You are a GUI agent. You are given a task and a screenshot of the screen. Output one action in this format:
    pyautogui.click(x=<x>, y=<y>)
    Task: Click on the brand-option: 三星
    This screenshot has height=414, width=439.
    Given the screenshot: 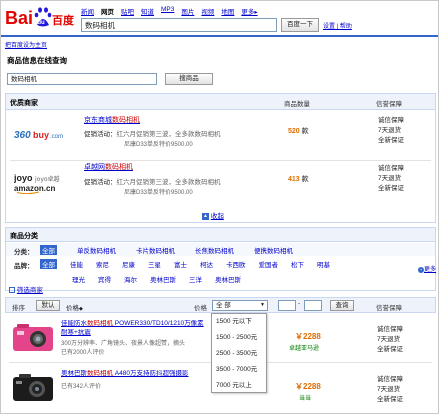 What is the action you would take?
    pyautogui.click(x=154, y=264)
    